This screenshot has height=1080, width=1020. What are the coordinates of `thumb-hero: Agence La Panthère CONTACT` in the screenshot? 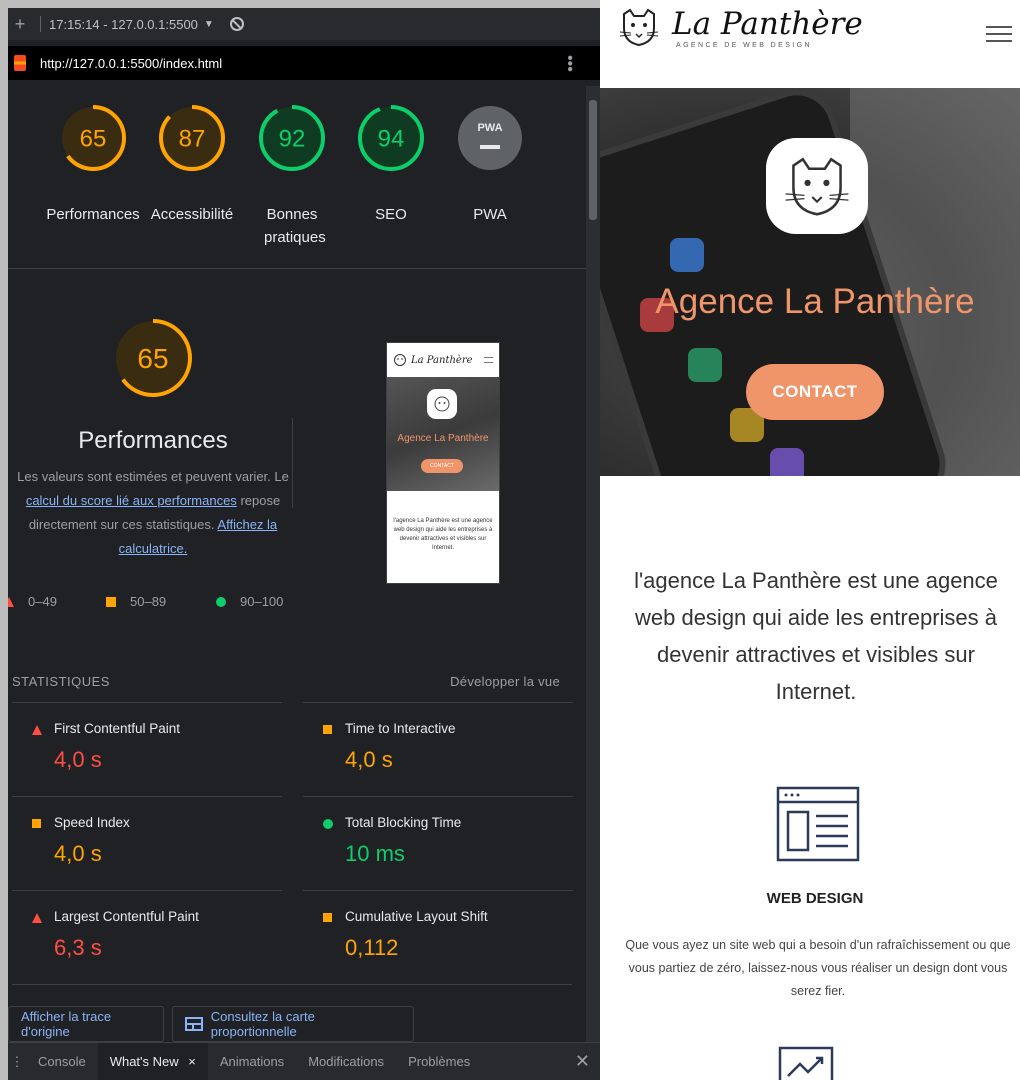 It's located at (443, 434).